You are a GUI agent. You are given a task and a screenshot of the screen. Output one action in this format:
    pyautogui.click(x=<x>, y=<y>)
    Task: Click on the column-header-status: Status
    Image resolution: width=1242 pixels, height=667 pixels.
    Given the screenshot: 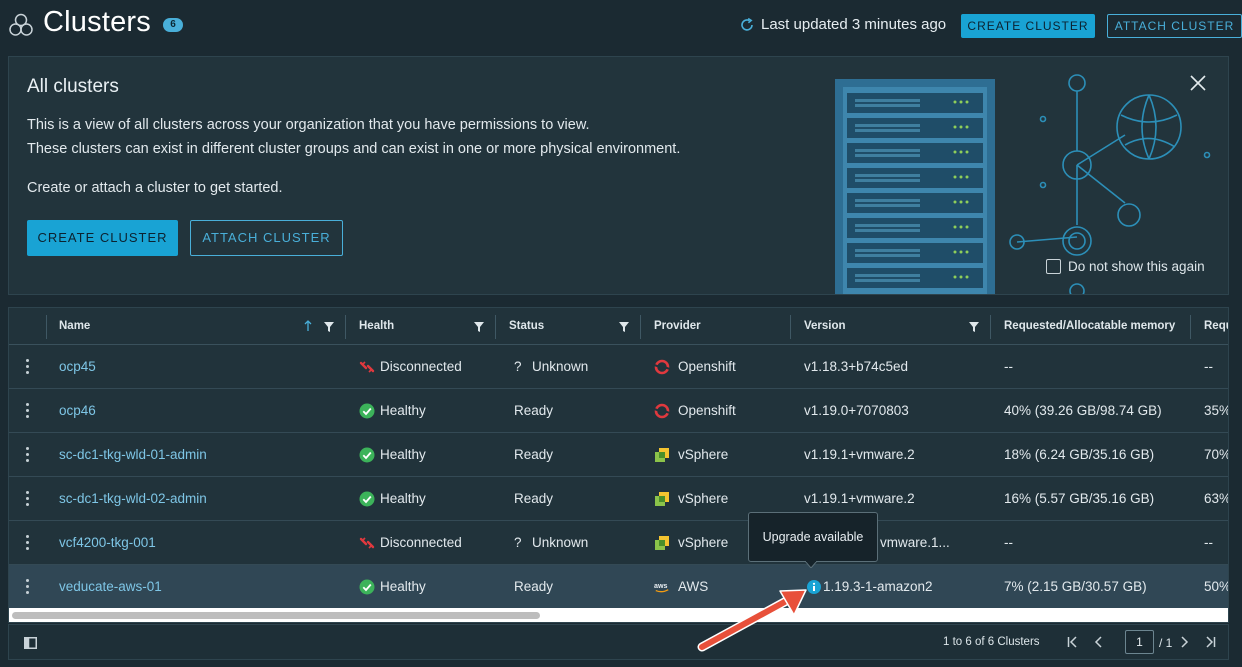 What is the action you would take?
    pyautogui.click(x=526, y=326)
    